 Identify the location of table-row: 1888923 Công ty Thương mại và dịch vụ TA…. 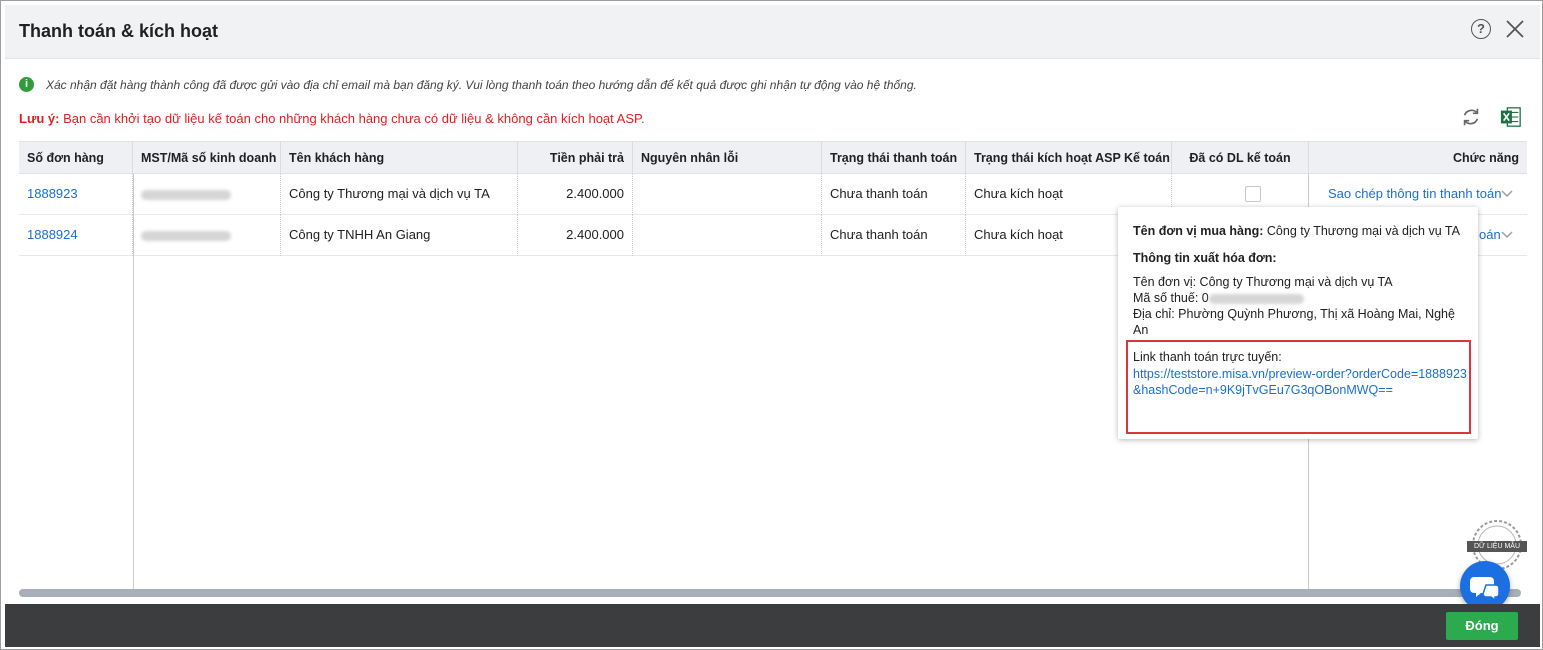
(664, 194).